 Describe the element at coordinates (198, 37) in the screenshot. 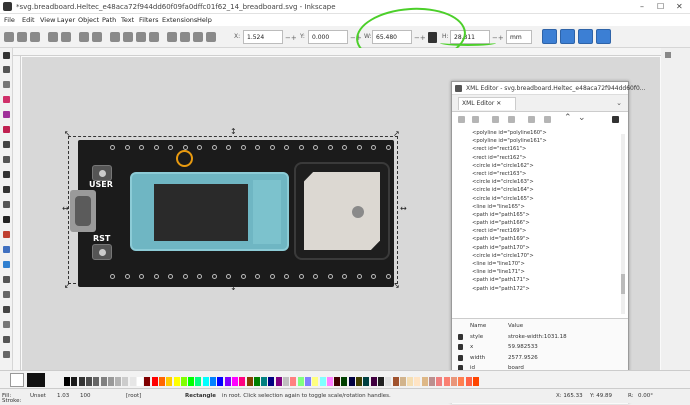

I see `transform-icon` at that location.